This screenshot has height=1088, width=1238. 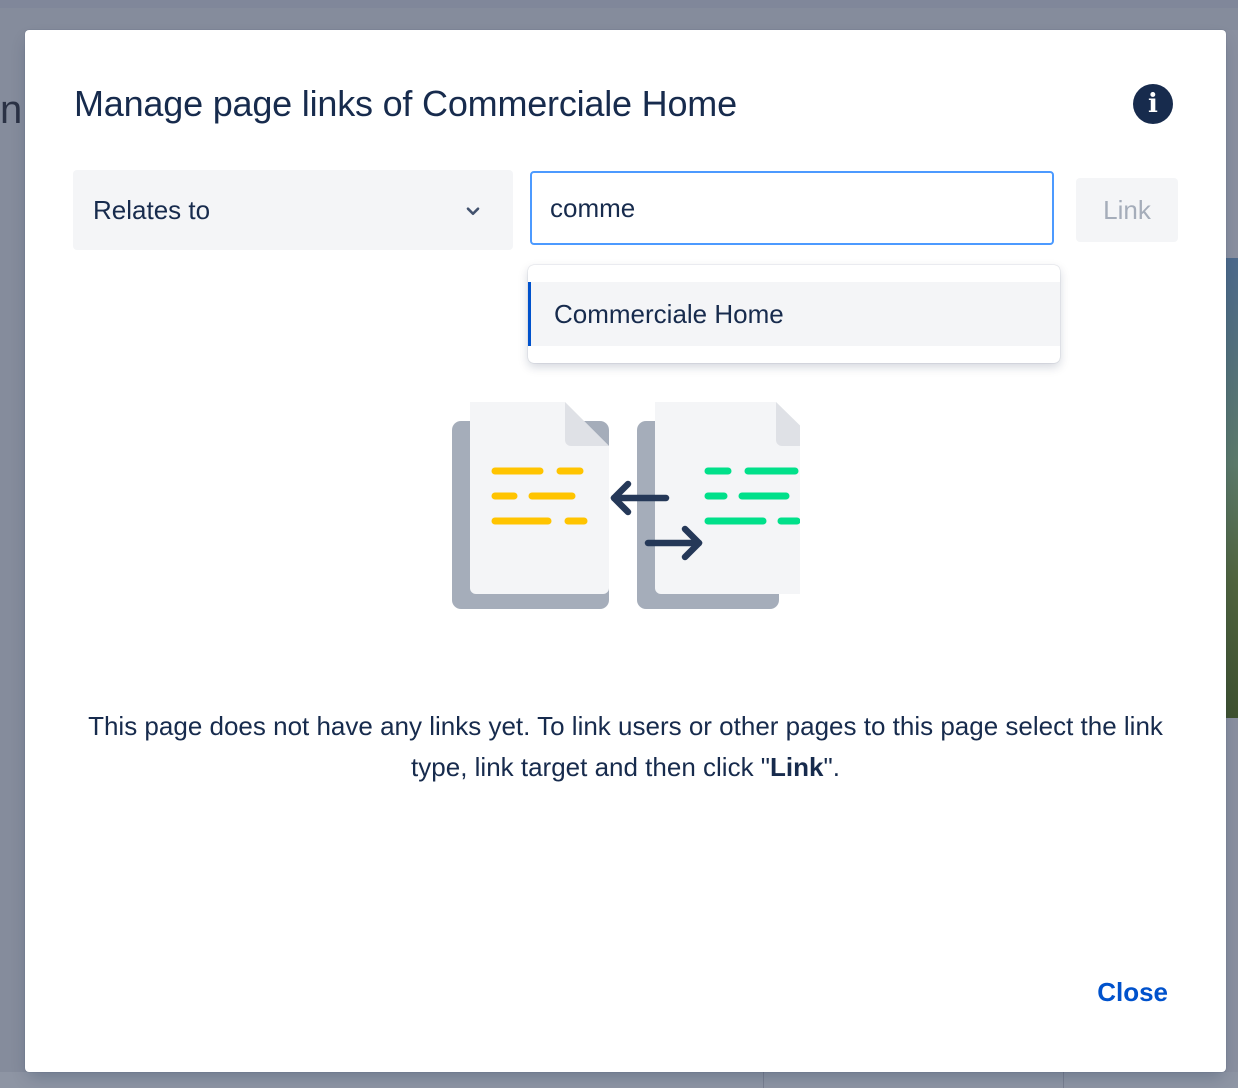 I want to click on link-button: Link, so click(x=1127, y=210).